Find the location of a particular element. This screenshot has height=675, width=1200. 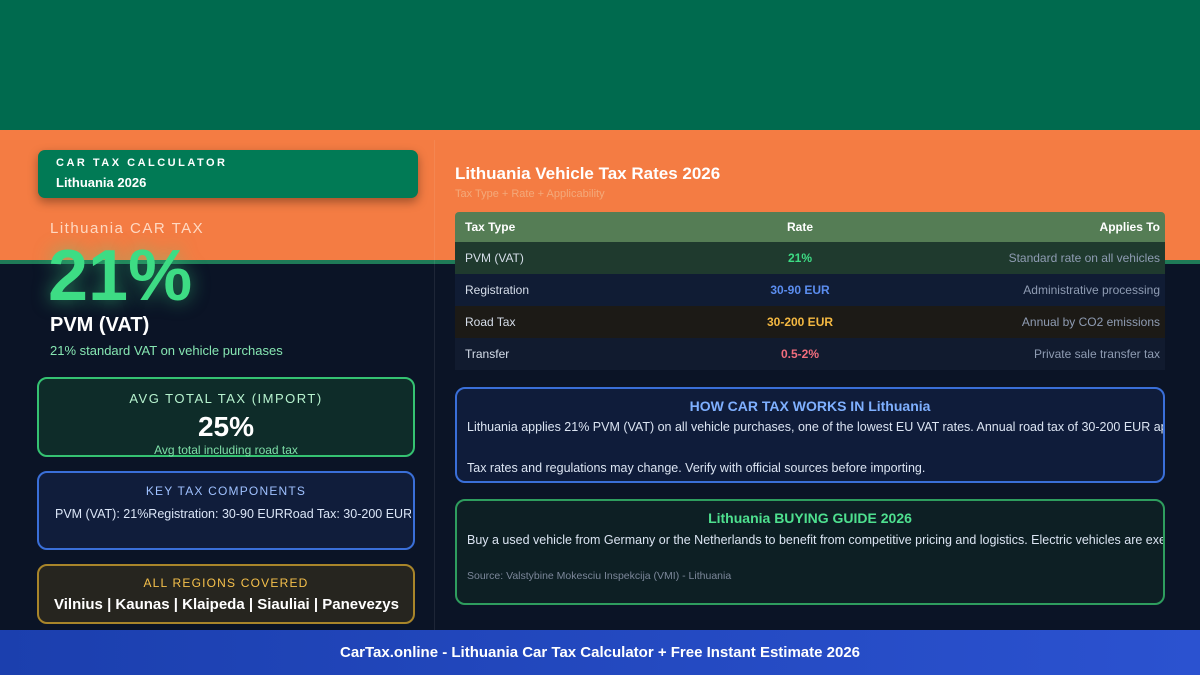

tax-name: PVM (VAT) is located at coordinates (100, 325).